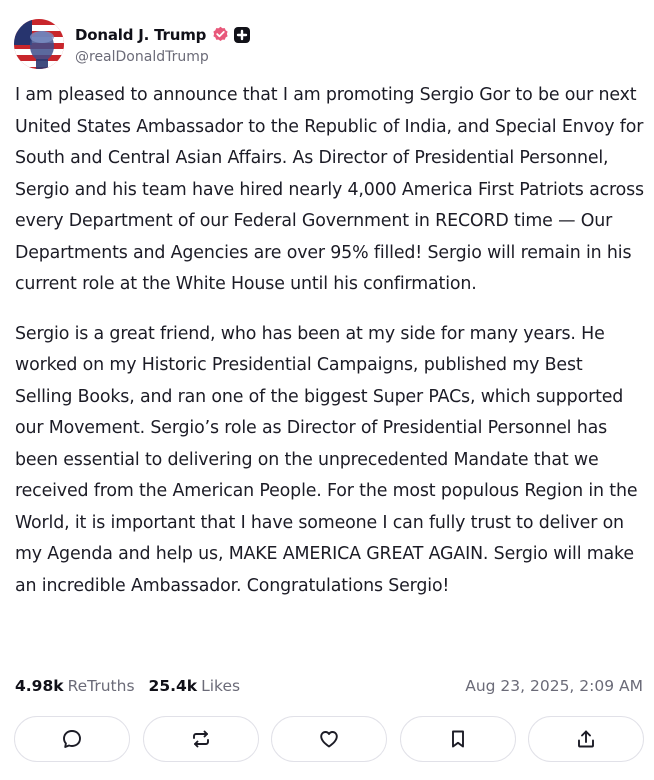 Image resolution: width=654 pixels, height=780 pixels. I want to click on bookmark-button, so click(457, 739).